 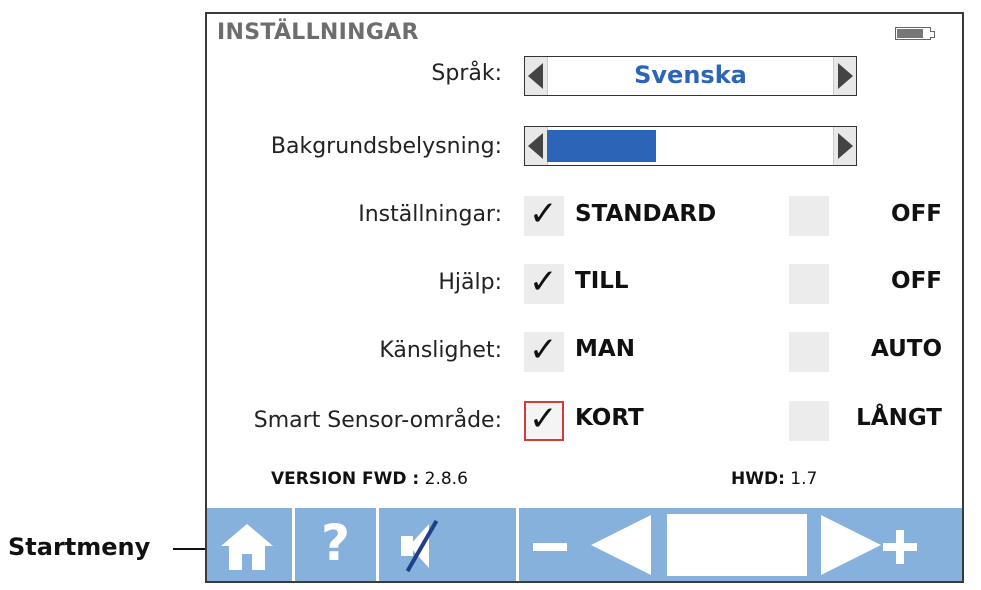 What do you see at coordinates (809, 352) in the screenshot?
I see `sensitivity-auto-checkbox` at bounding box center [809, 352].